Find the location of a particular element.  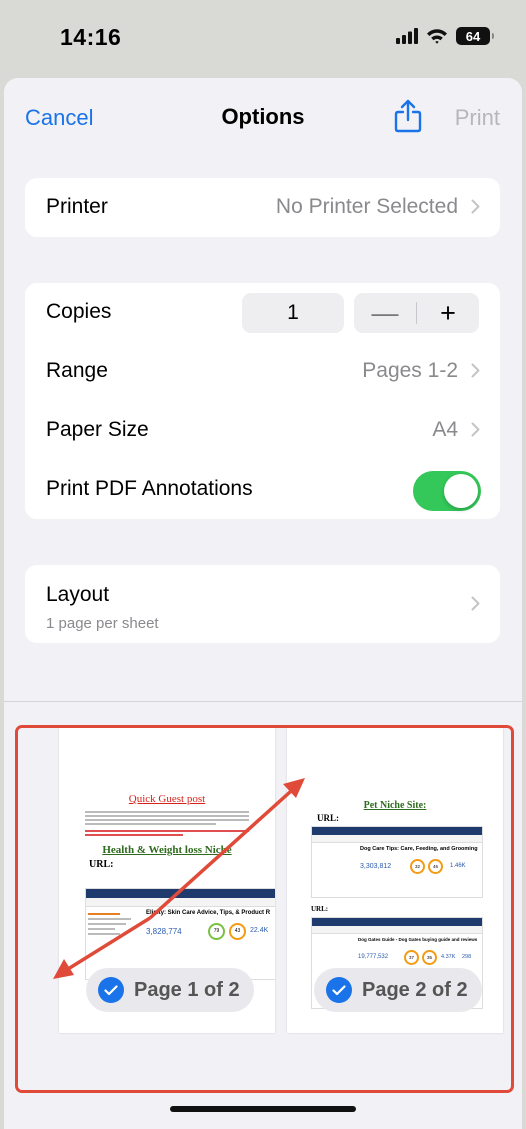

range-row: Range Pages 1-2 is located at coordinates (262, 371).